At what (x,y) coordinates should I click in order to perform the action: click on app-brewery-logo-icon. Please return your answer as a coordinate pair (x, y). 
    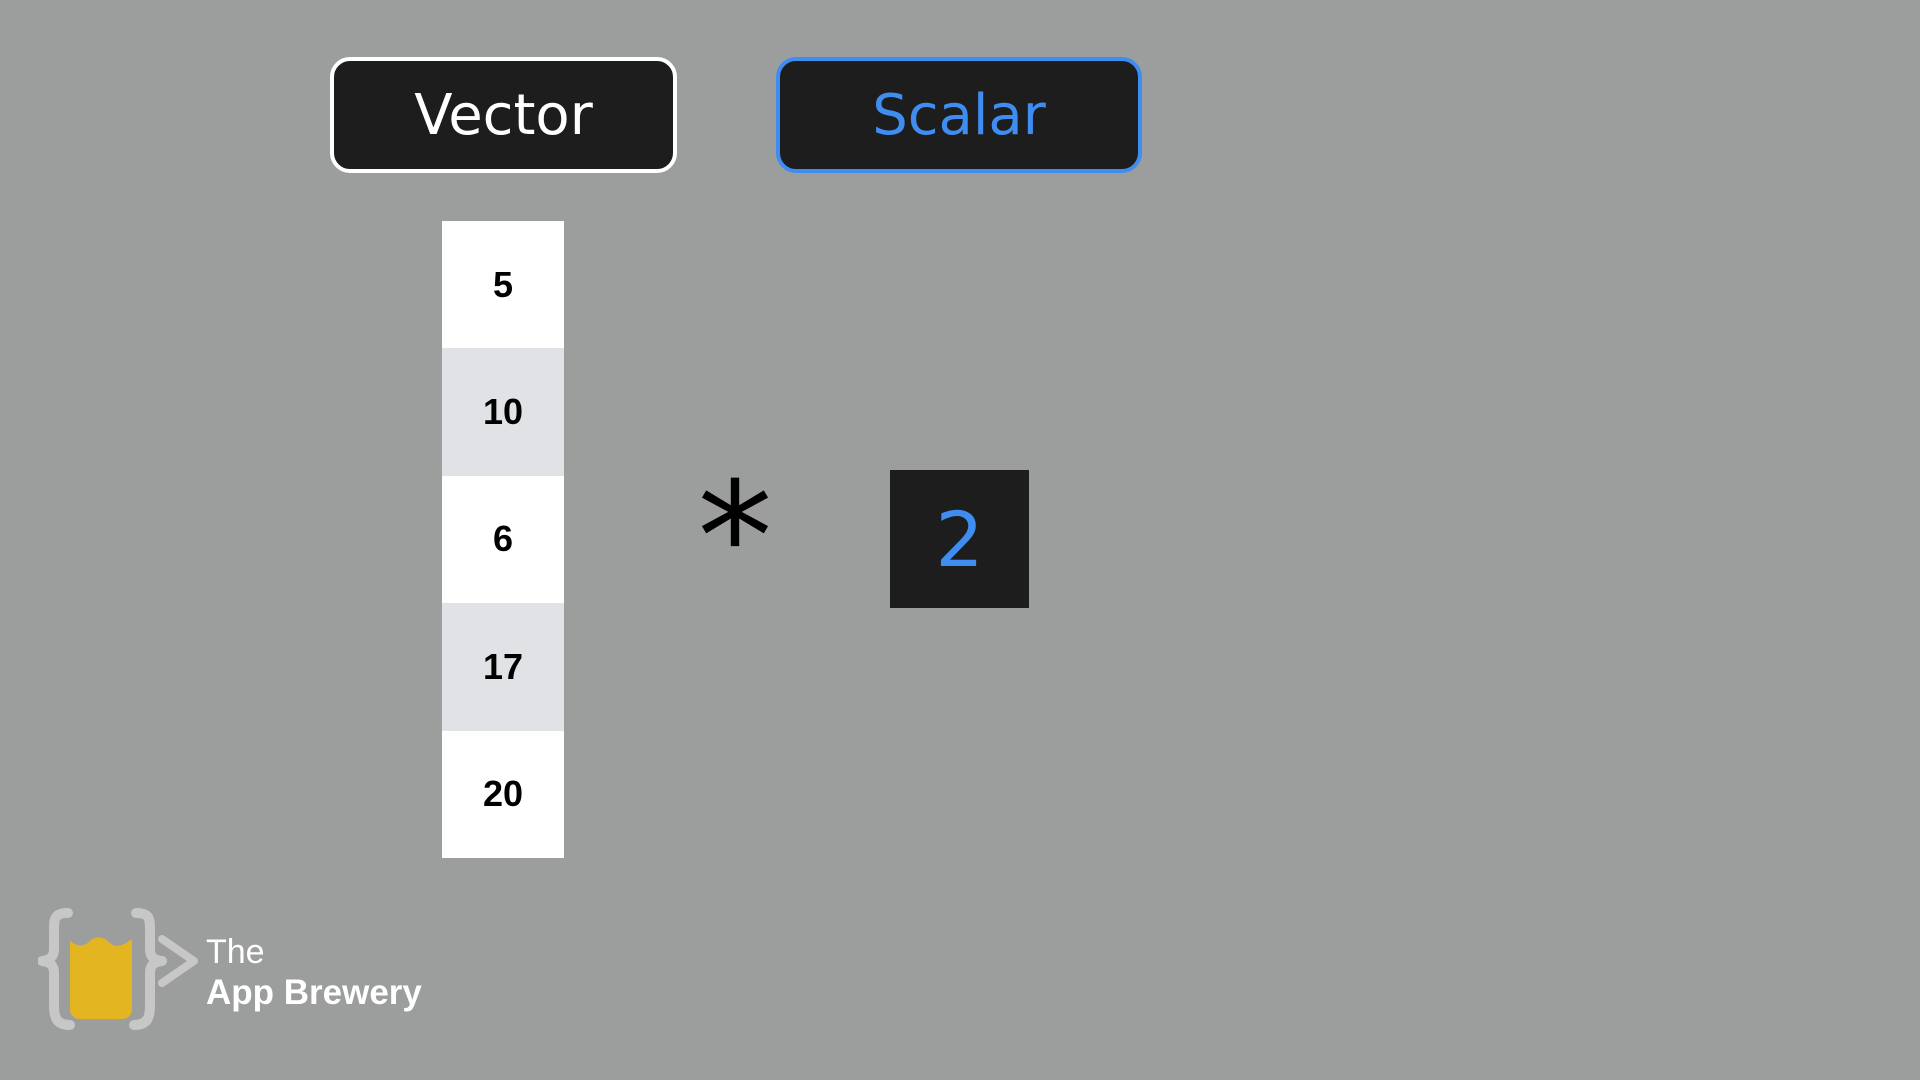
    Looking at the image, I should click on (118, 969).